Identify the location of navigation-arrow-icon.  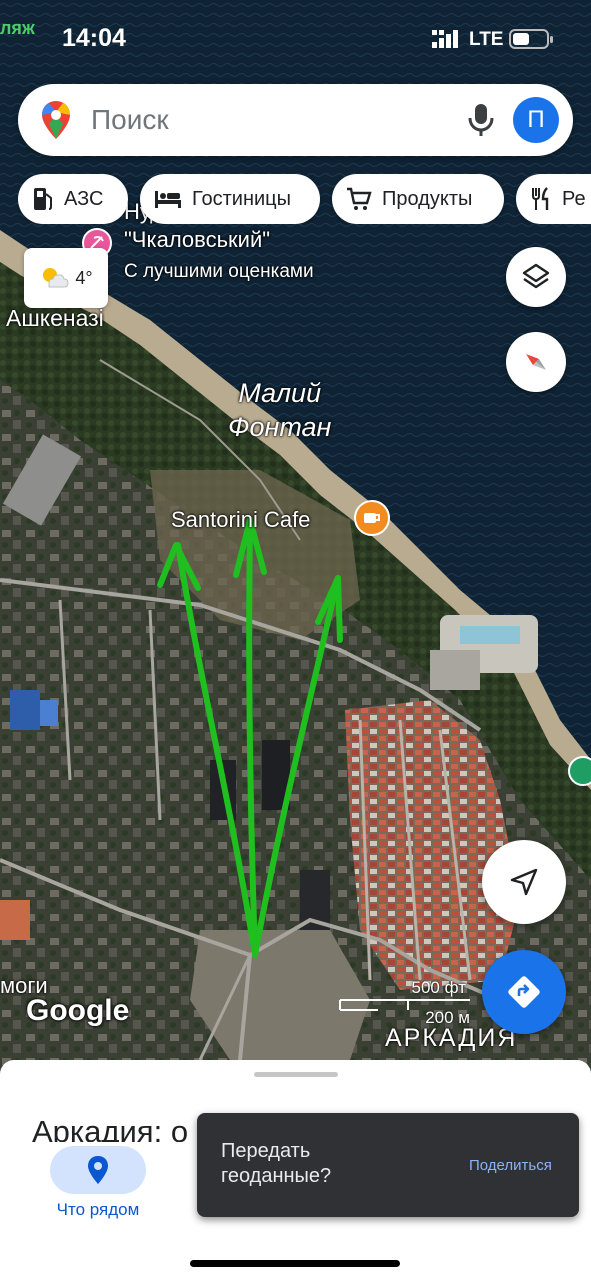
(524, 882).